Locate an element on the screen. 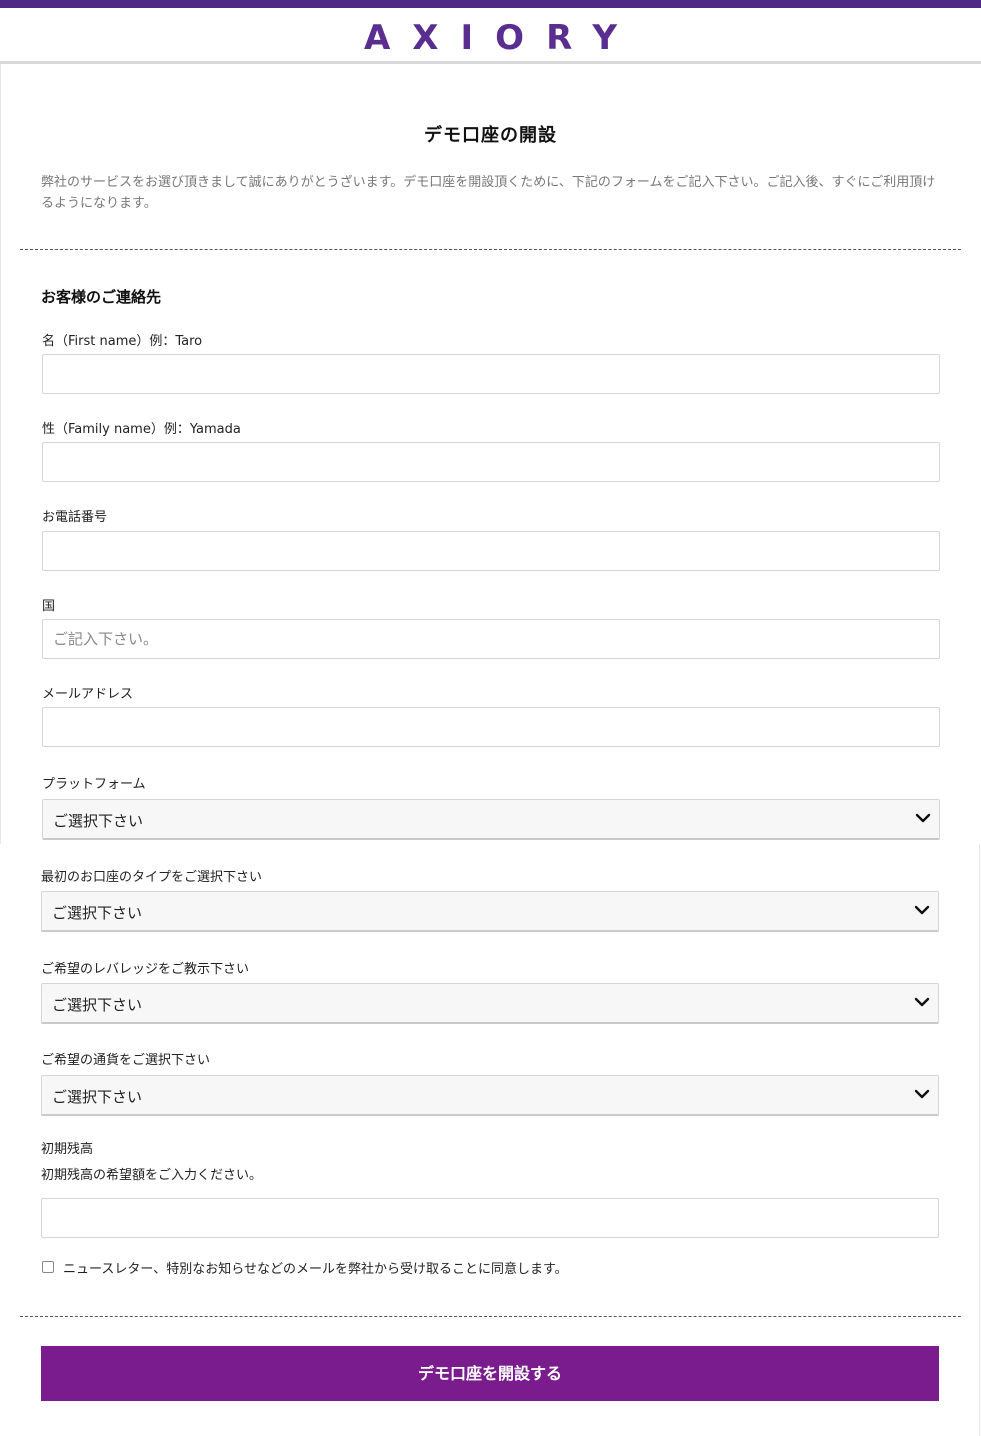  family-name-input is located at coordinates (491, 462).